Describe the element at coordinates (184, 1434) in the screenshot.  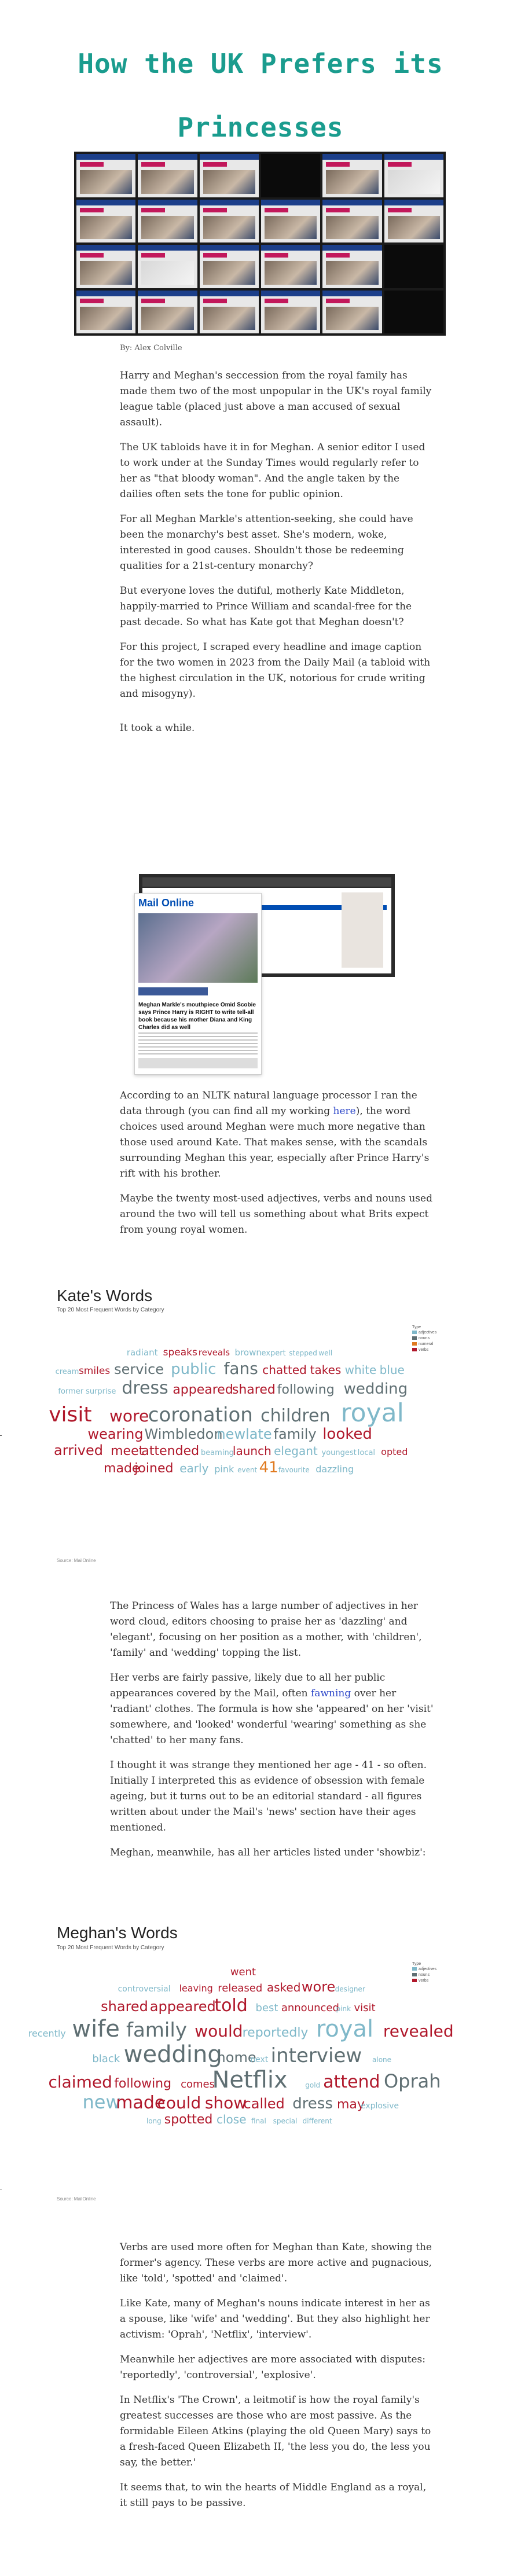
I see `cloud-word: Wimbledon` at that location.